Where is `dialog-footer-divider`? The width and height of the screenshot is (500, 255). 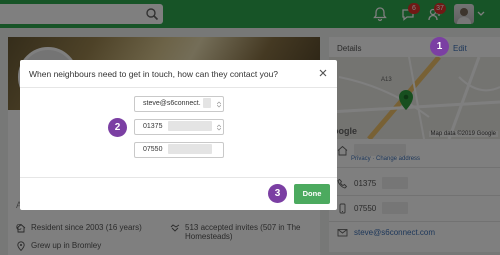
dialog-footer-divider is located at coordinates (178, 177).